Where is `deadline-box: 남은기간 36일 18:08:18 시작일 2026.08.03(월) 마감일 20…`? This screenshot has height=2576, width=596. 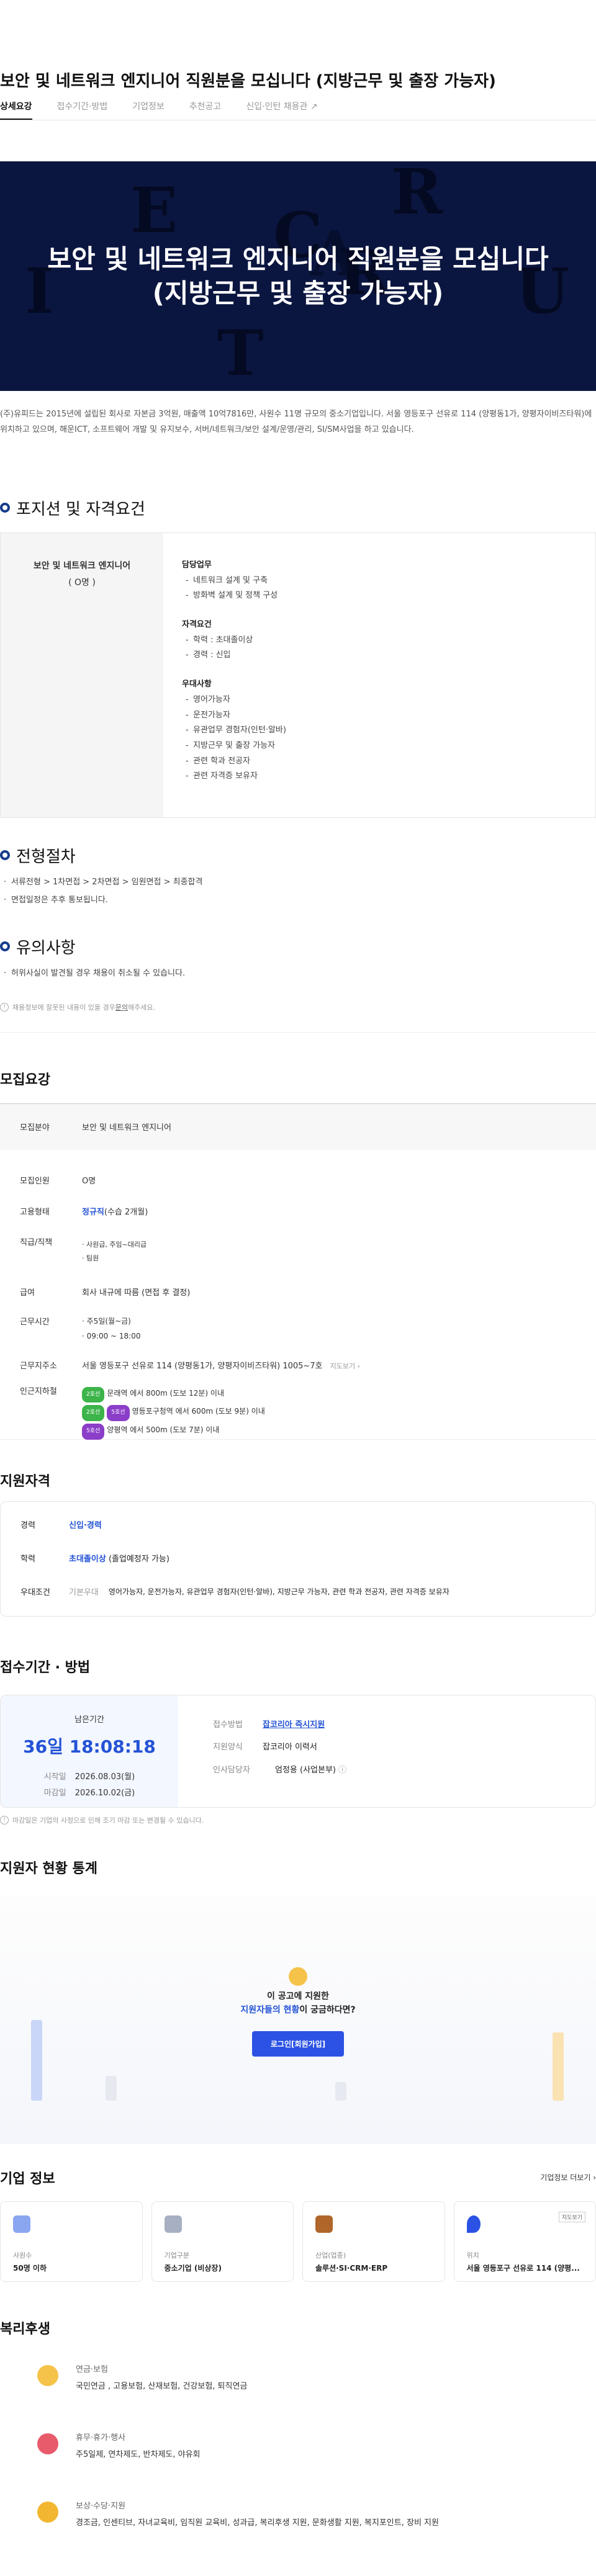
deadline-box: 남은기간 36일 18:08:18 시작일 2026.08.03(월) 마감일 20… is located at coordinates (298, 1751).